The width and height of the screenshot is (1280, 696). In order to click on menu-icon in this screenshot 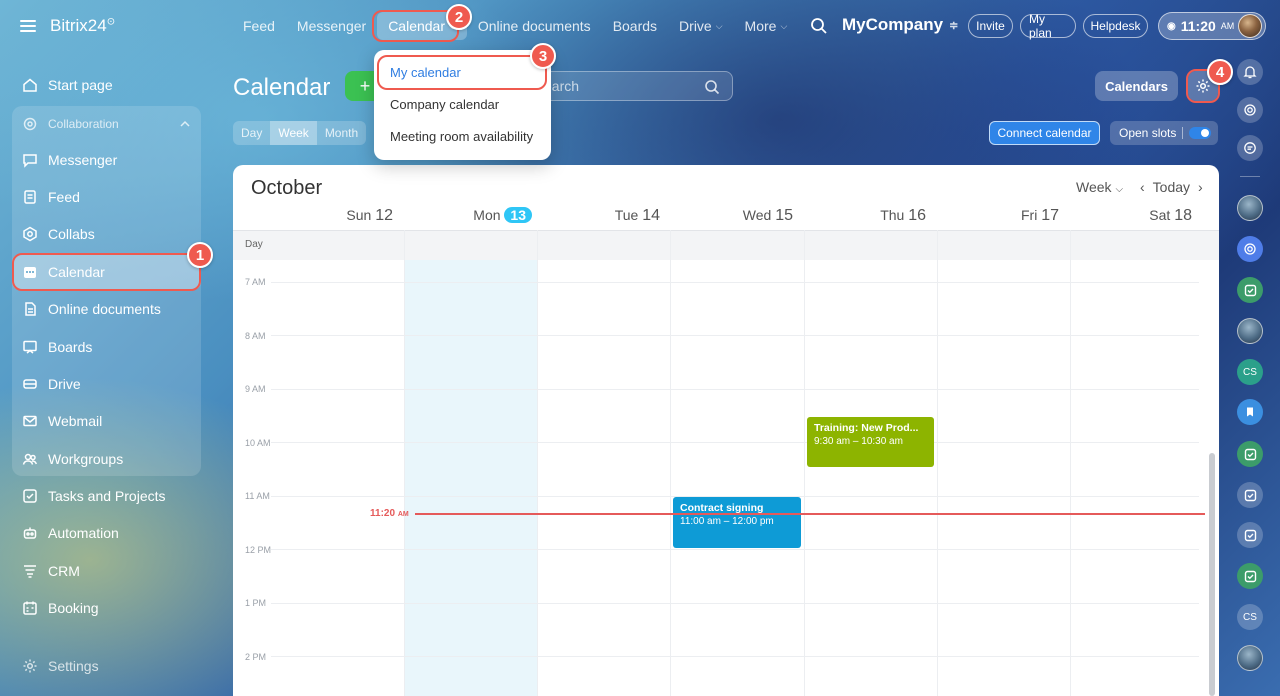, I will do `click(28, 26)`.